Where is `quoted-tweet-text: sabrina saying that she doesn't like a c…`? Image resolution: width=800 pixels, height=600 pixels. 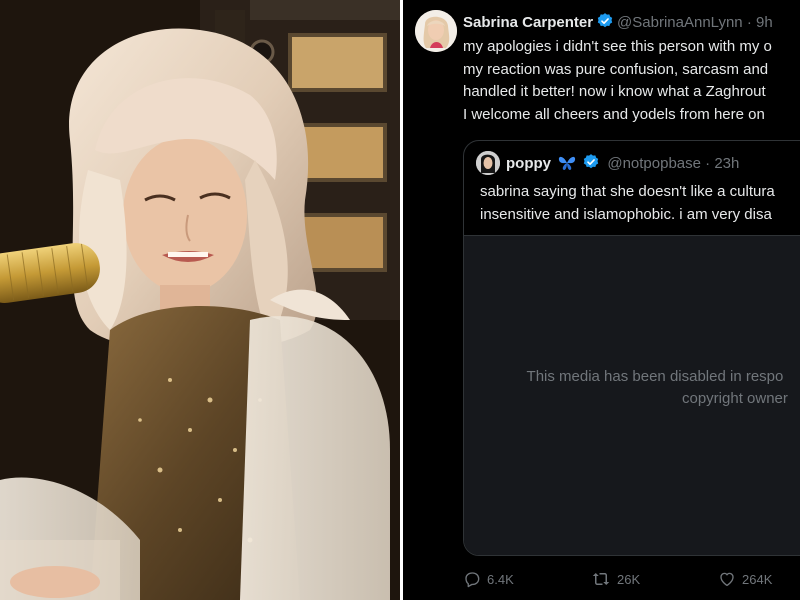 quoted-tweet-text: sabrina saying that she doesn't like a c… is located at coordinates (627, 203).